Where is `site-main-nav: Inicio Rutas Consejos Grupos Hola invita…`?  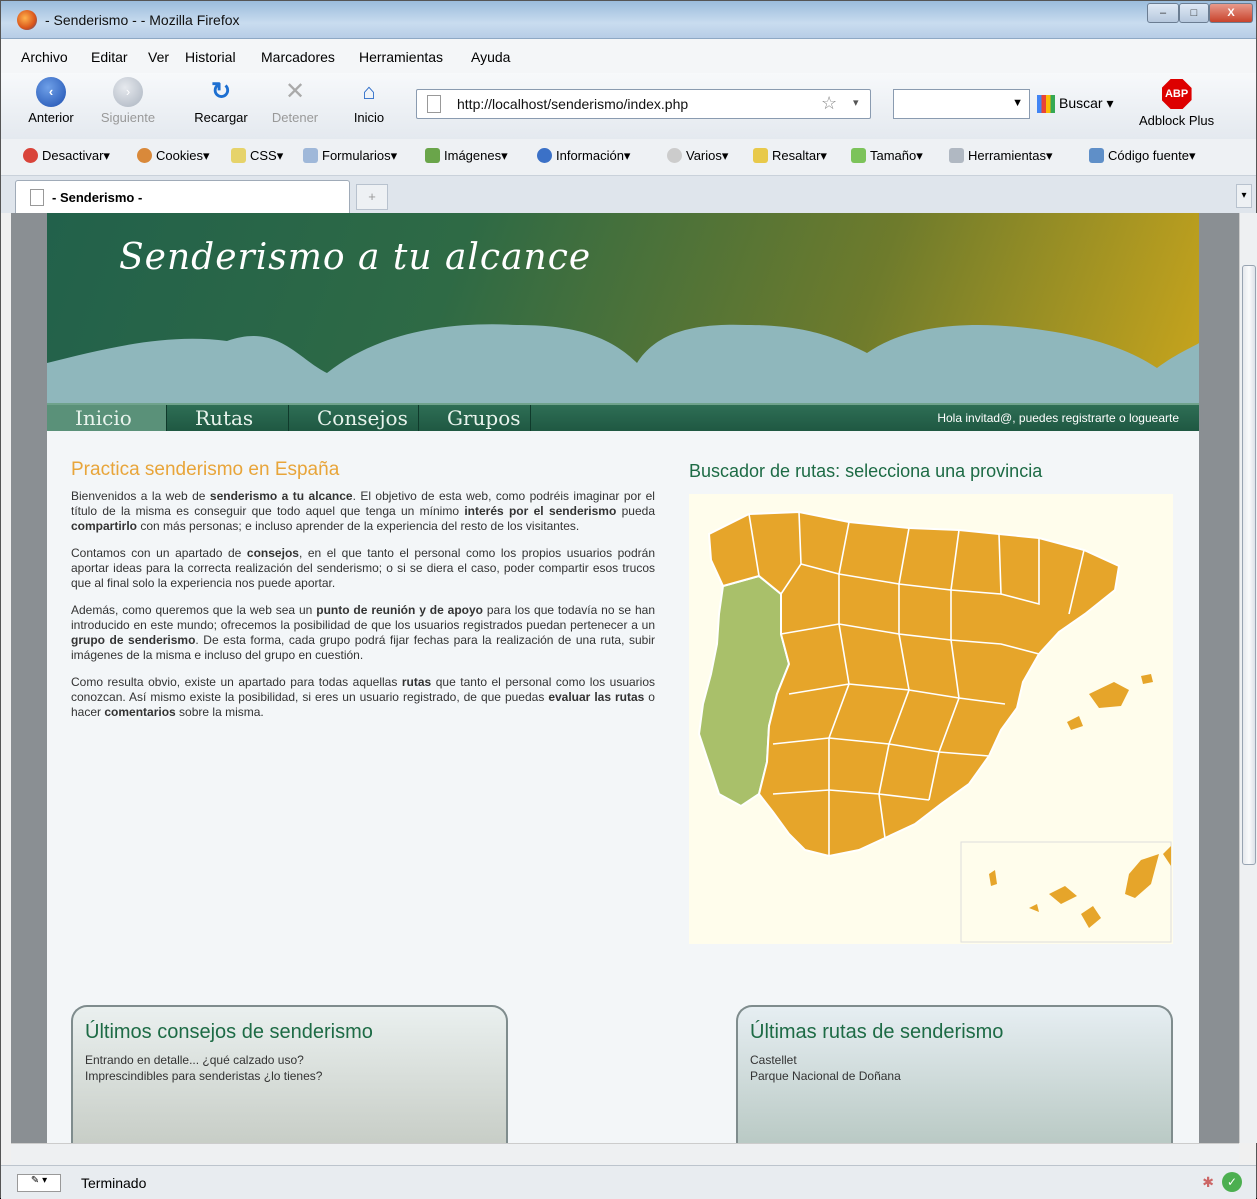
site-main-nav: Inicio Rutas Consejos Grupos Hola invita… is located at coordinates (623, 417).